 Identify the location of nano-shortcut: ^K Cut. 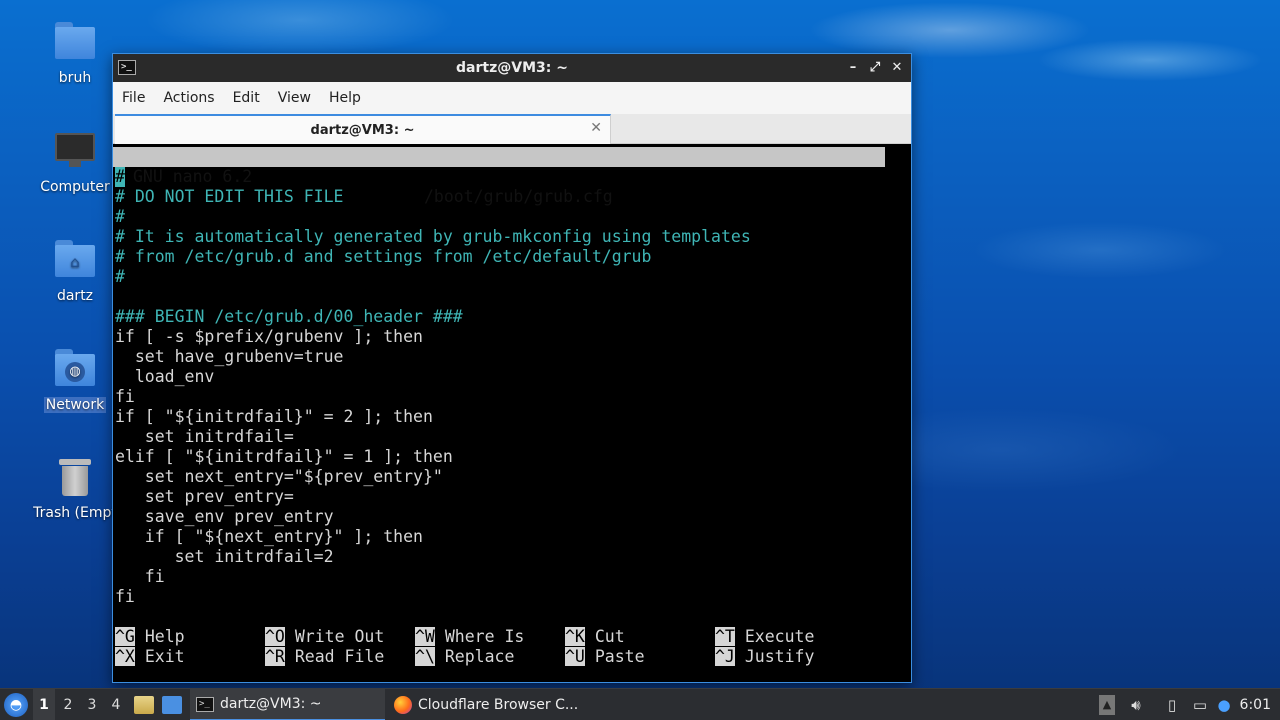
(595, 637).